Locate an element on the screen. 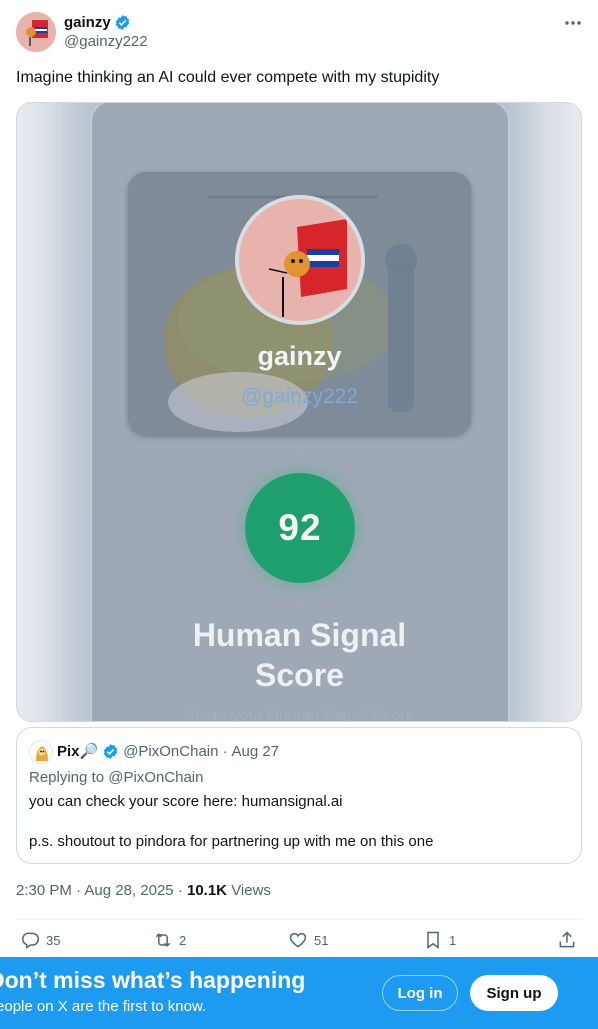 The height and width of the screenshot is (1029, 598). share-button is located at coordinates (567, 940).